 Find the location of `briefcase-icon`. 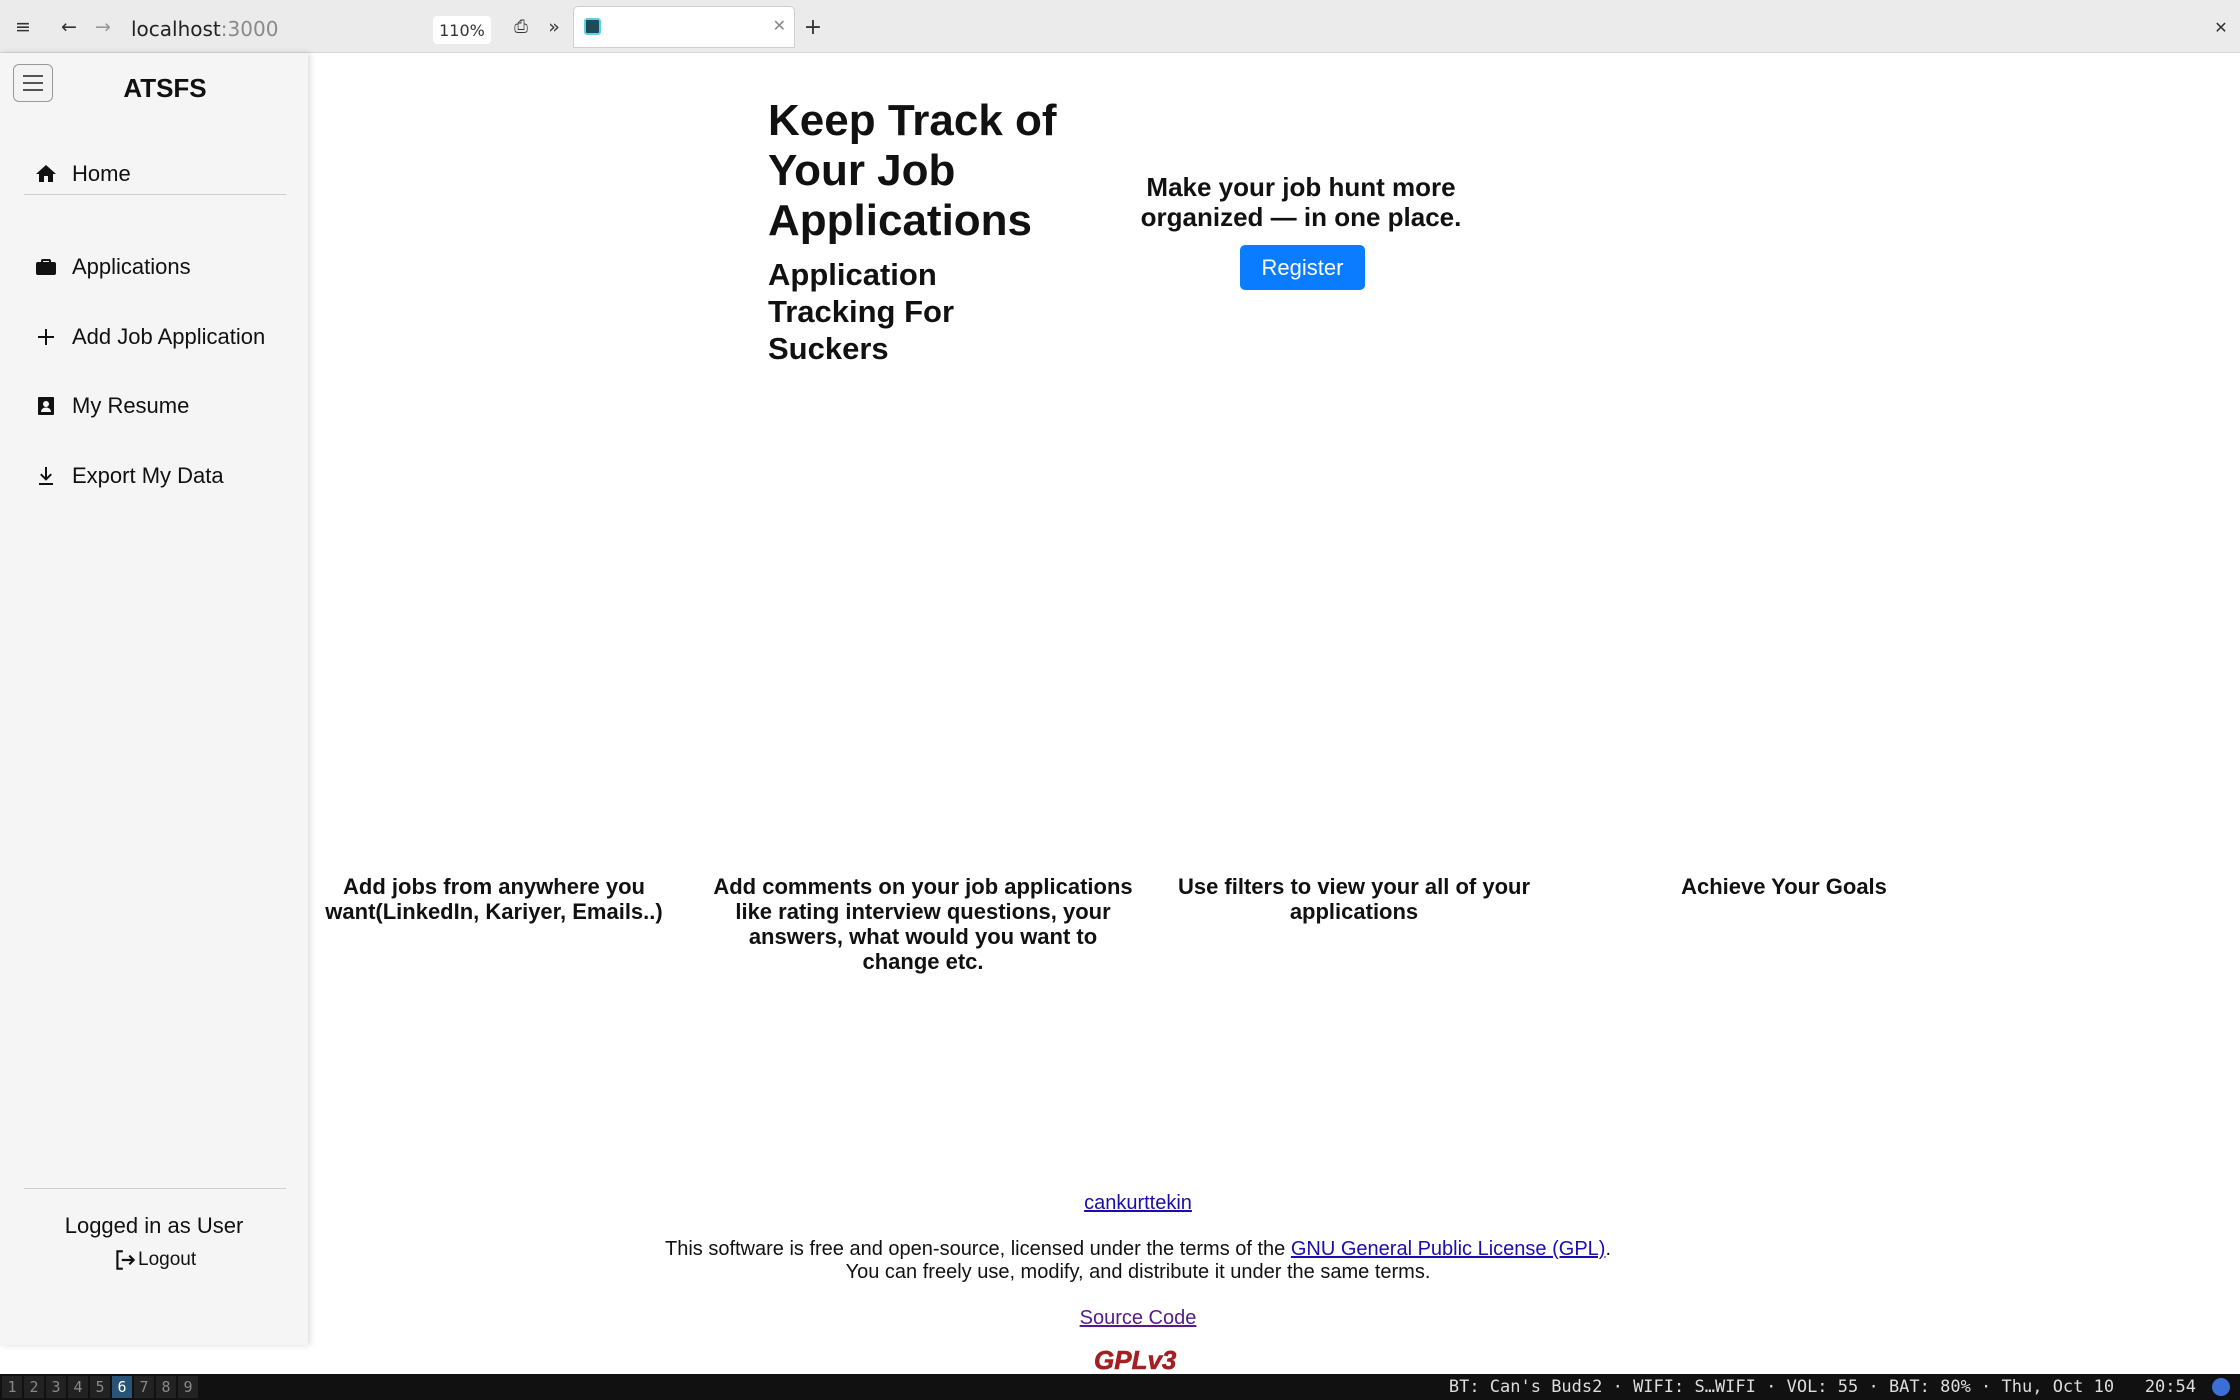

briefcase-icon is located at coordinates (46, 267).